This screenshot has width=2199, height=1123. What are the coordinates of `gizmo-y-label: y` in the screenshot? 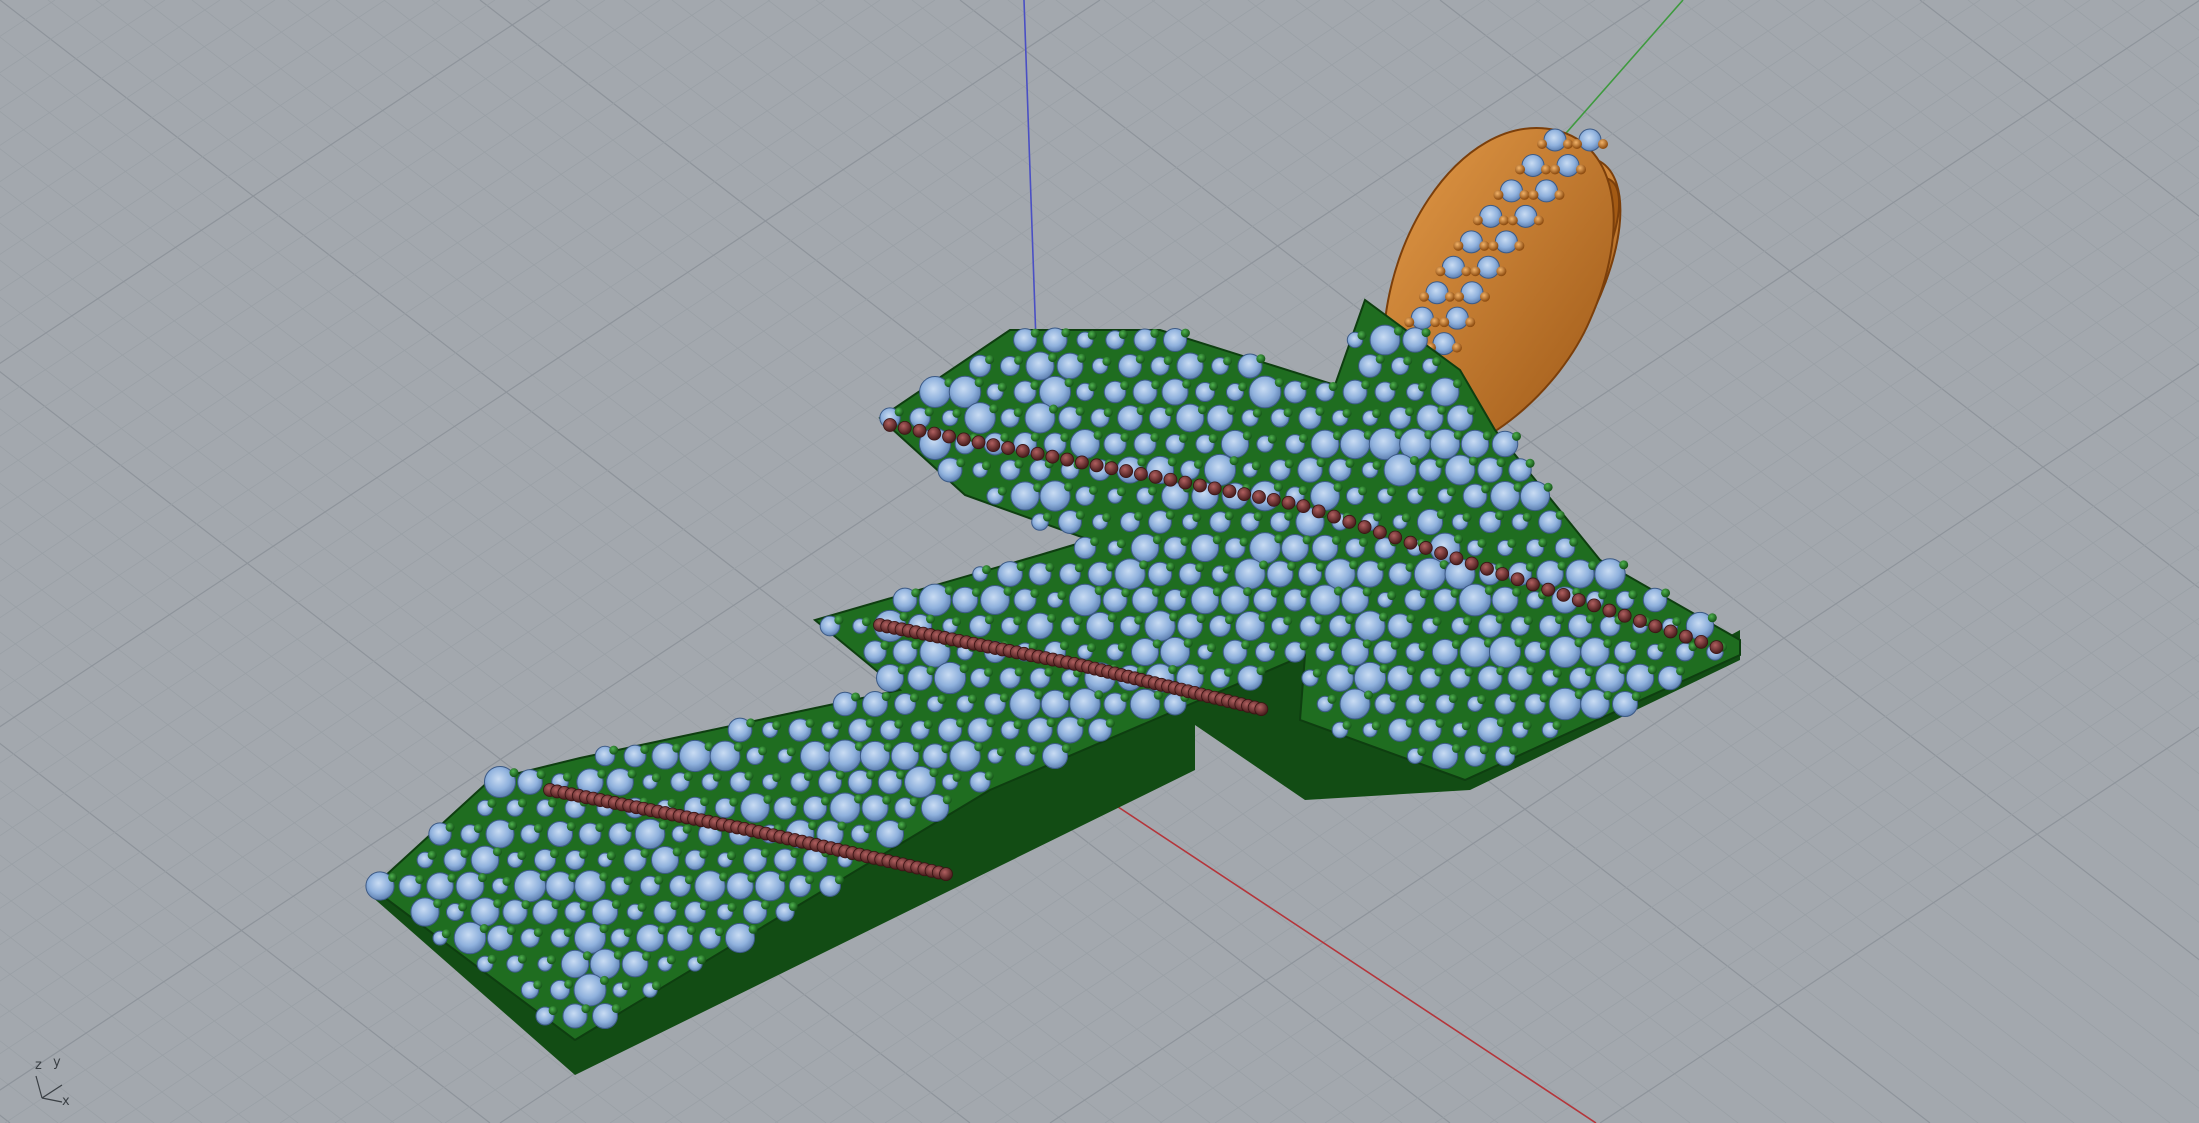 It's located at (57, 1062).